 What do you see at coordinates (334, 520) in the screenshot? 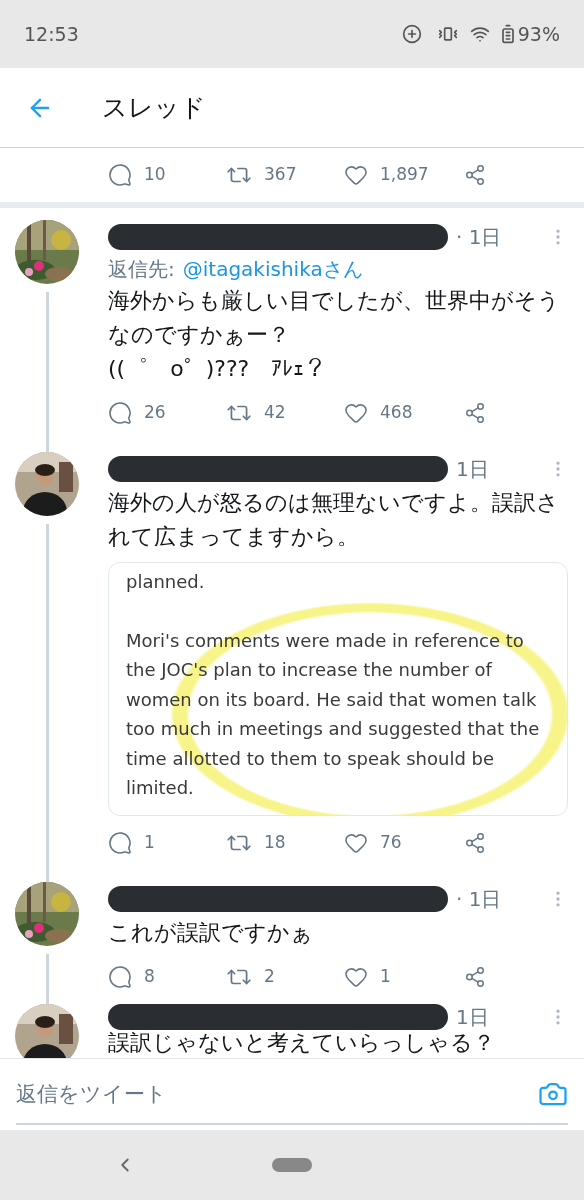
I see `tweet-text: 海外の人が怒るのは無理ないですよ。誤訳されて広まってますから。` at bounding box center [334, 520].